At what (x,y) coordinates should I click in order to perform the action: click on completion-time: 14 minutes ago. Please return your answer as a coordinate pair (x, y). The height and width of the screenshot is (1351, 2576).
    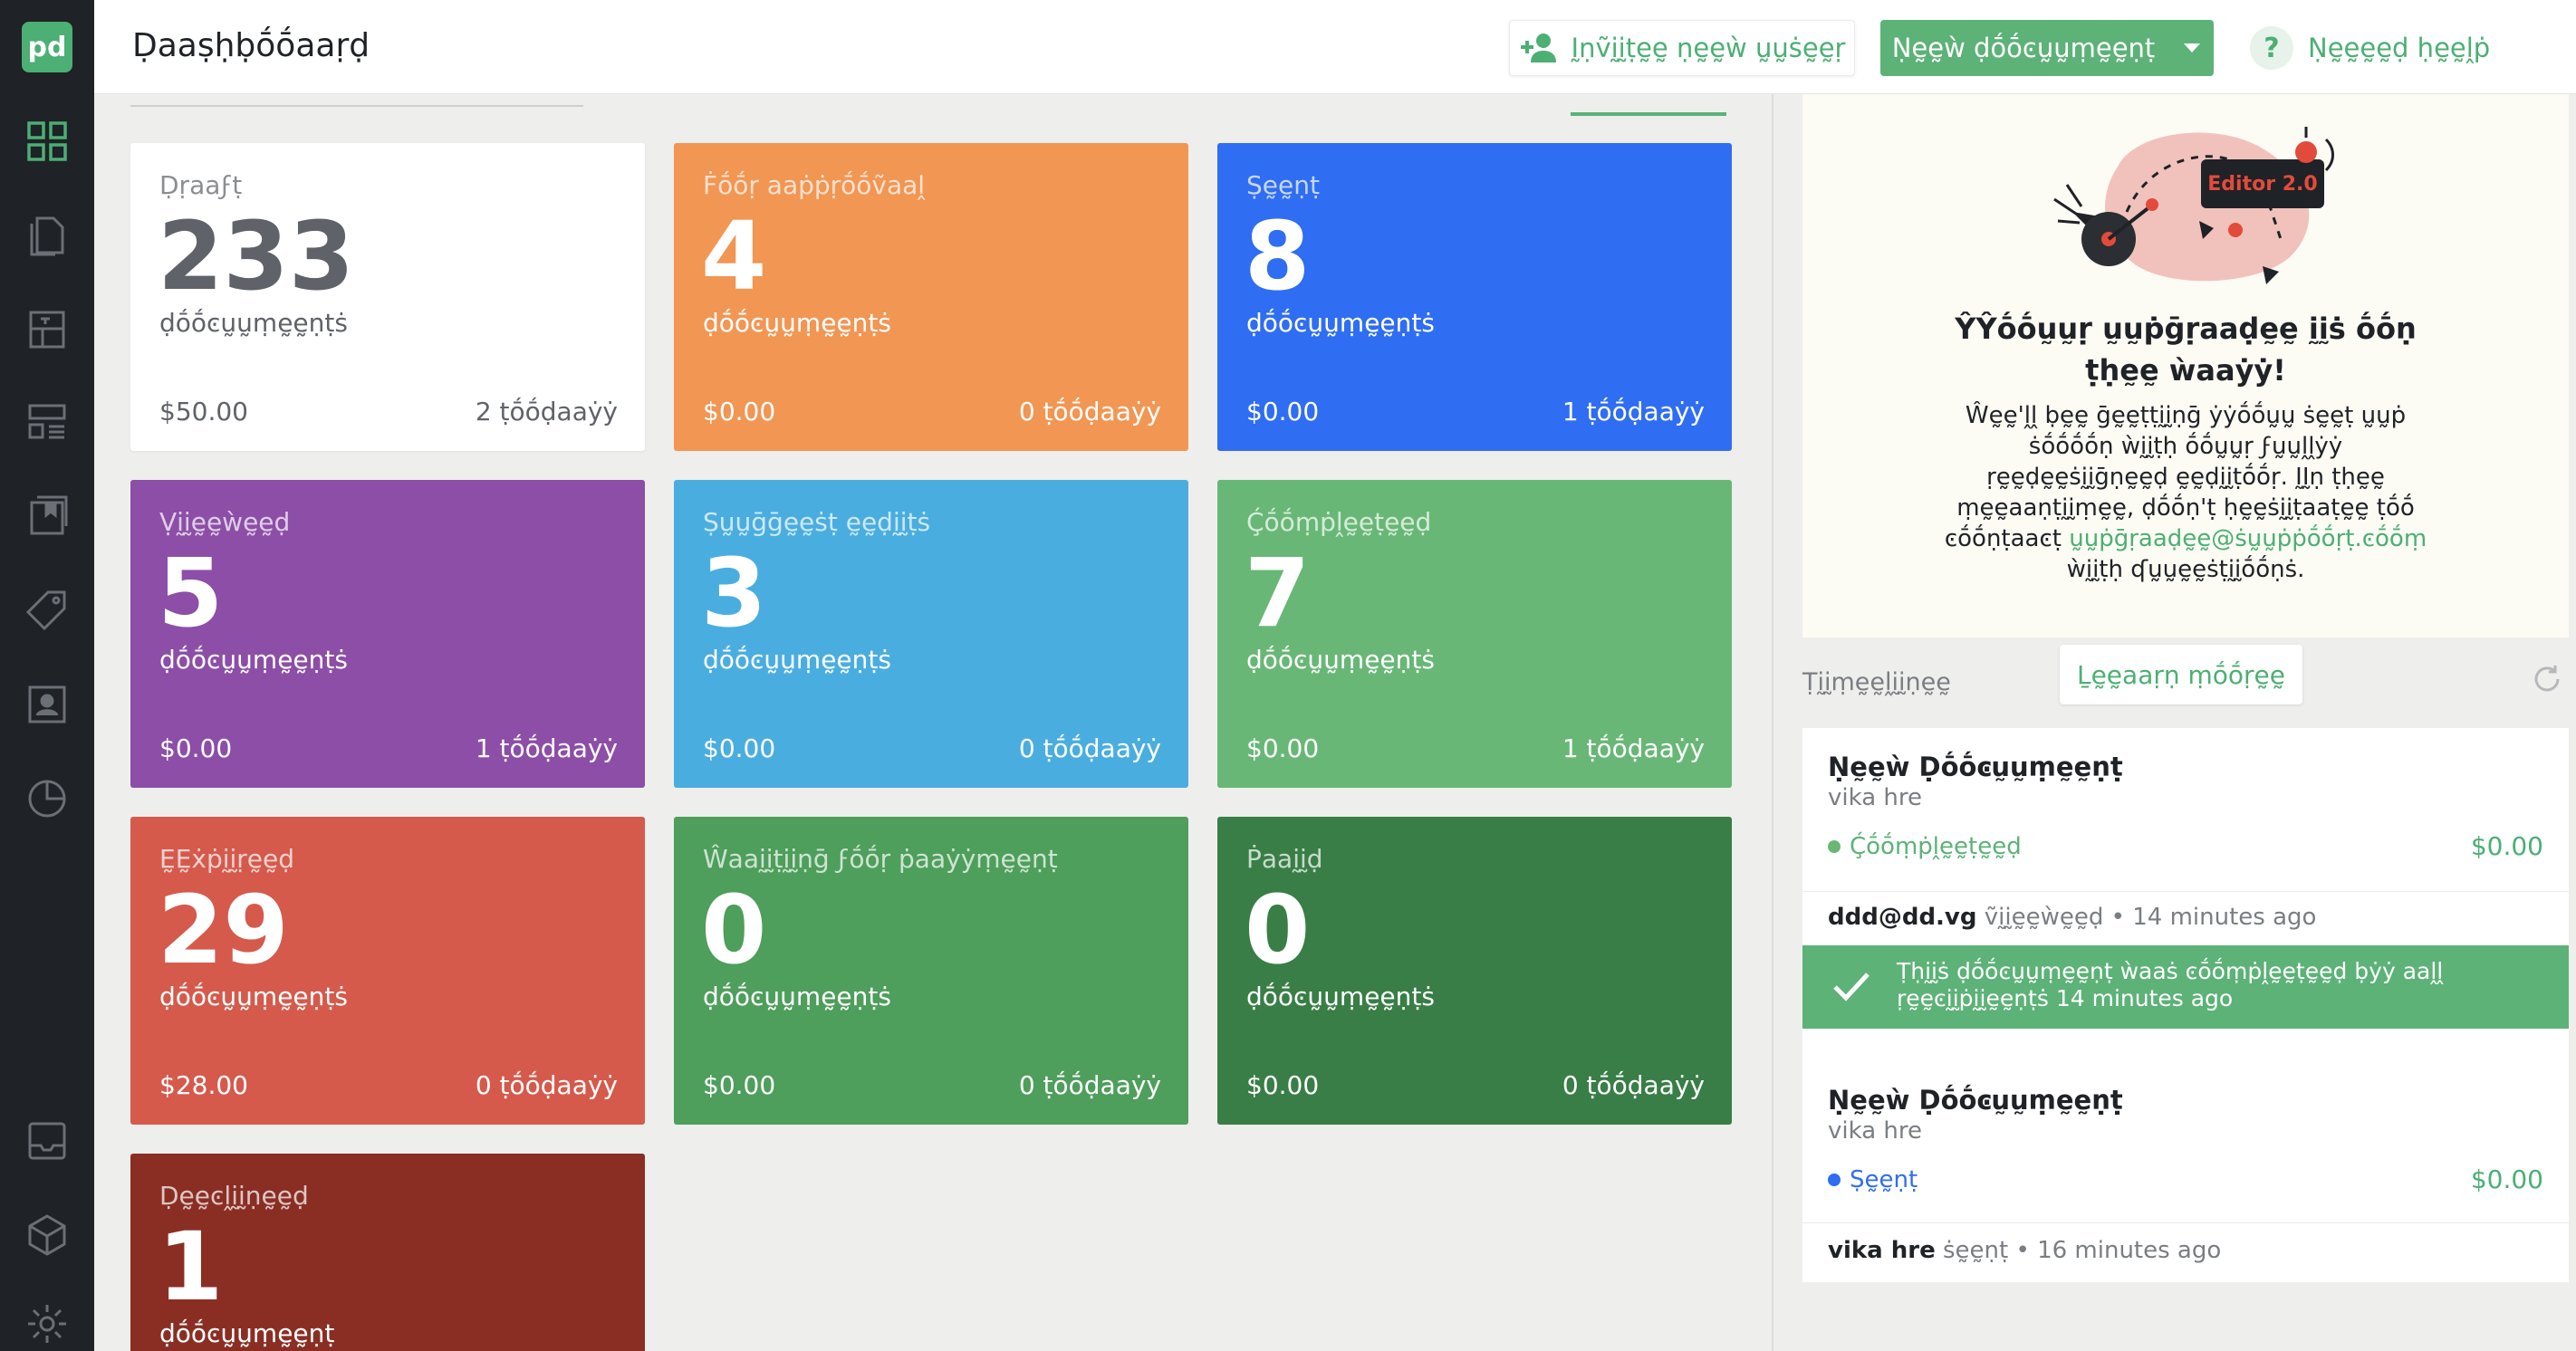
    Looking at the image, I should click on (2144, 998).